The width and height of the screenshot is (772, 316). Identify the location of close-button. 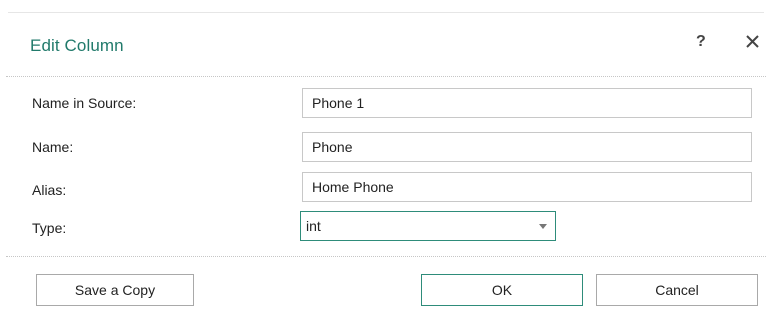
(753, 41).